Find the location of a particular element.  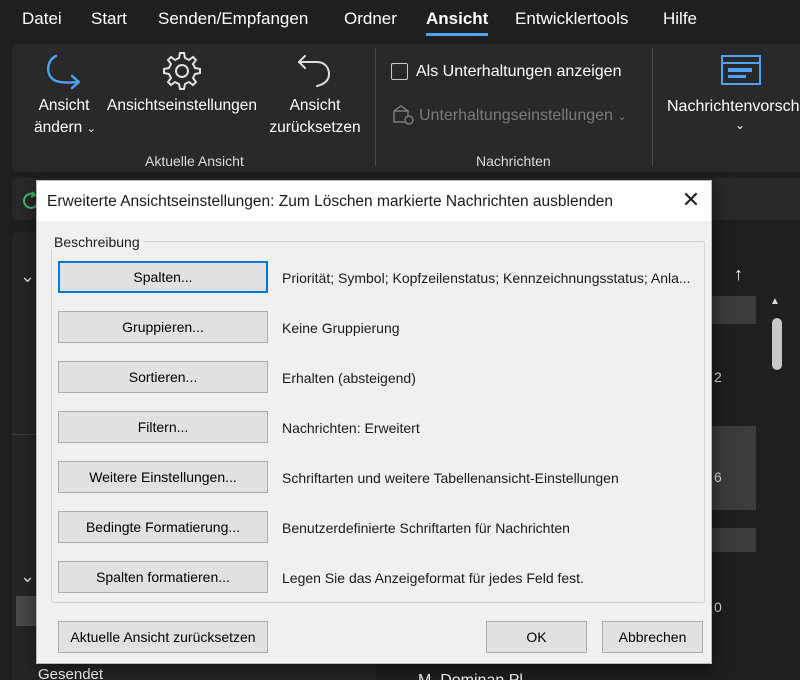

menu-start: Start is located at coordinates (109, 19).